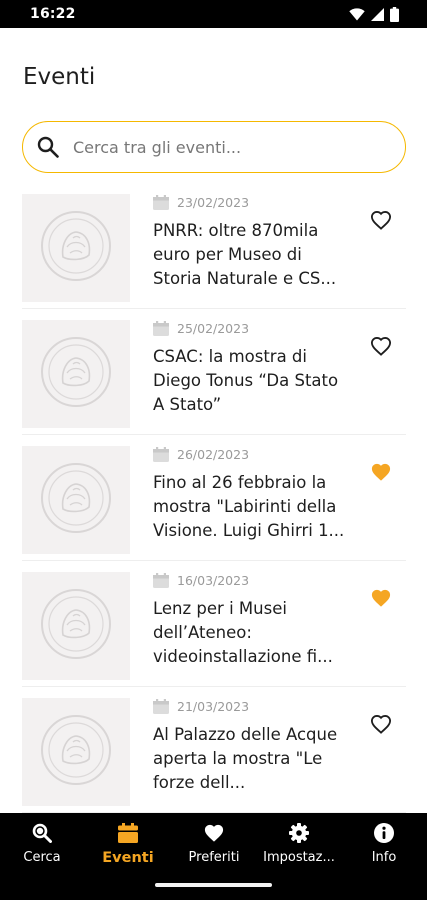  What do you see at coordinates (299, 835) in the screenshot?
I see `gear-icon` at bounding box center [299, 835].